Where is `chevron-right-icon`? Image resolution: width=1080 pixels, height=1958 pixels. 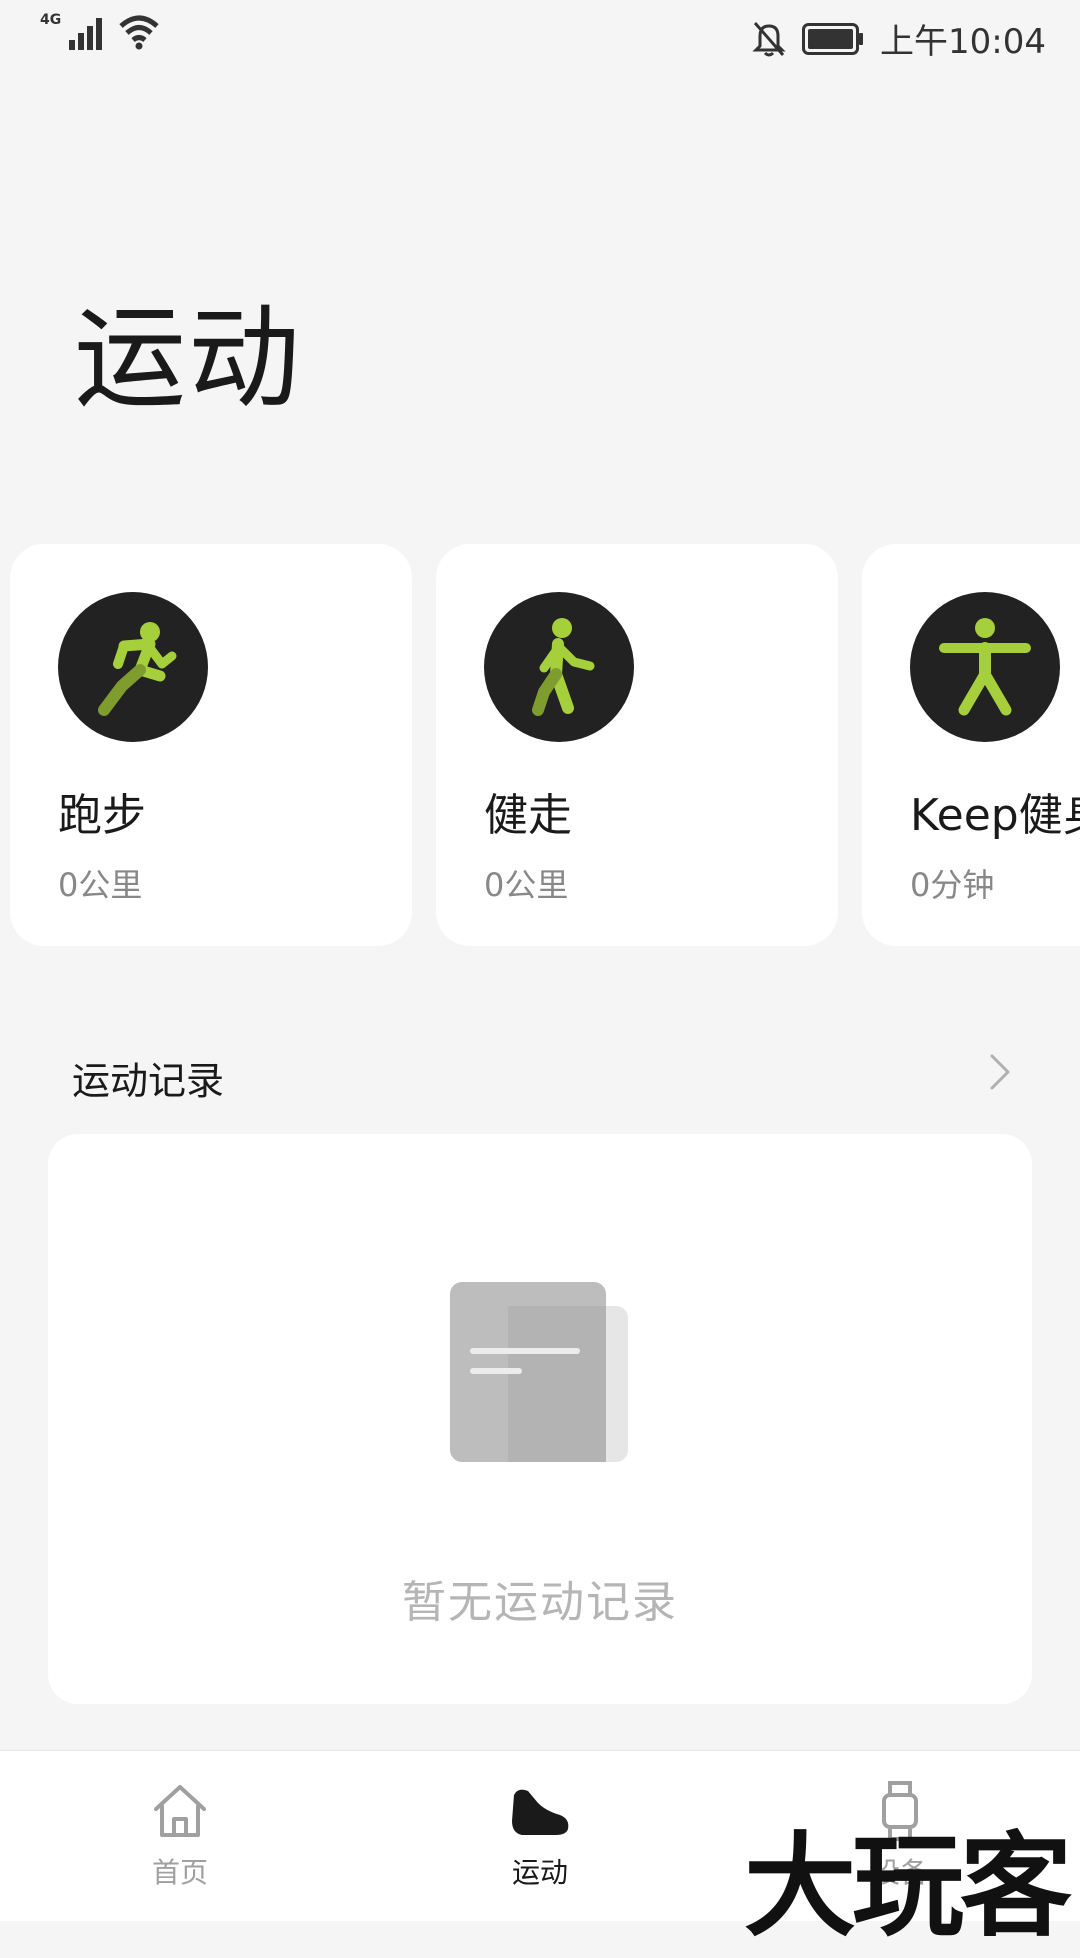
chevron-right-icon is located at coordinates (1000, 1072).